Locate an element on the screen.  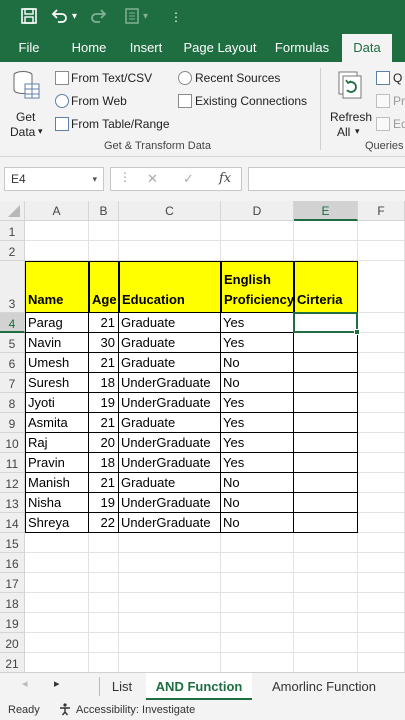
row-header-9: 9 is located at coordinates (12, 423).